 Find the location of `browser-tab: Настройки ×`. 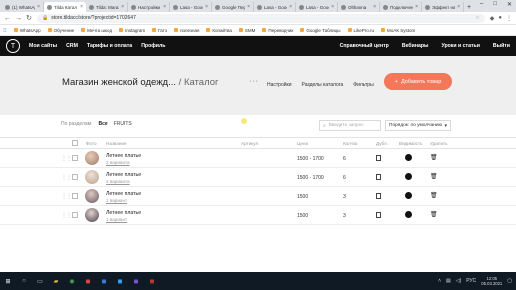

browser-tab: Настройки × is located at coordinates (149, 7).